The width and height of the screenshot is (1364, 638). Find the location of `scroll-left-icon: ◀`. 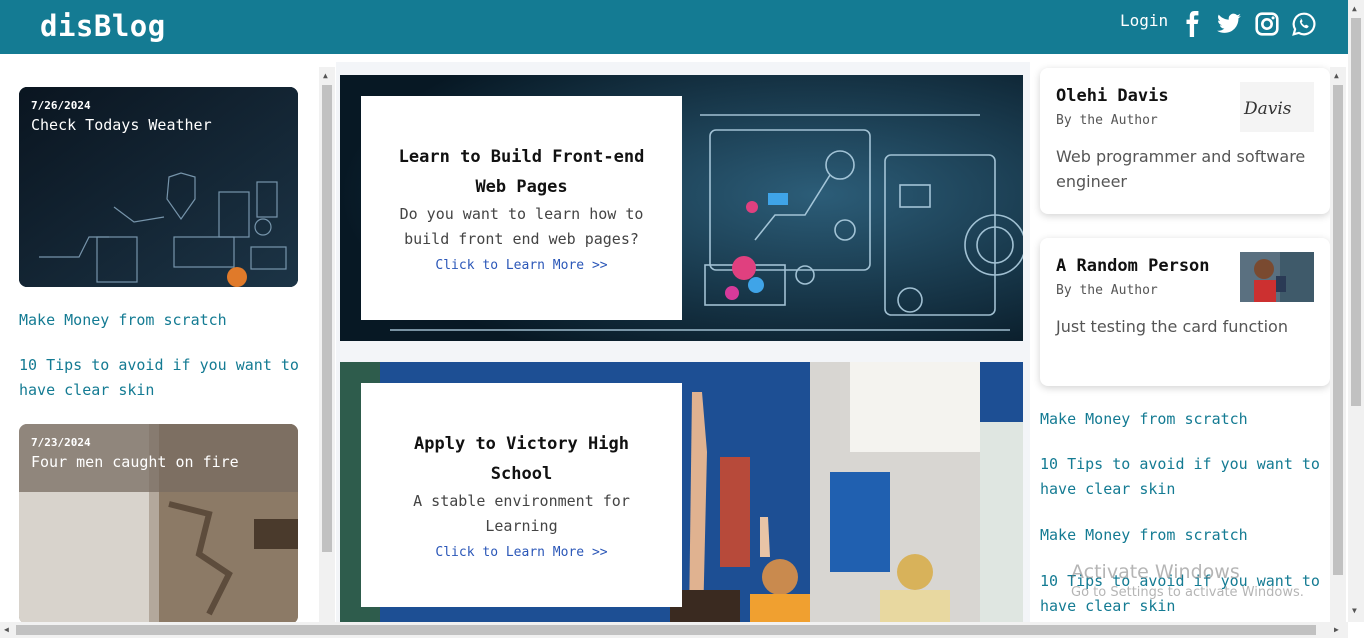

scroll-left-icon: ◀ is located at coordinates (6, 630).